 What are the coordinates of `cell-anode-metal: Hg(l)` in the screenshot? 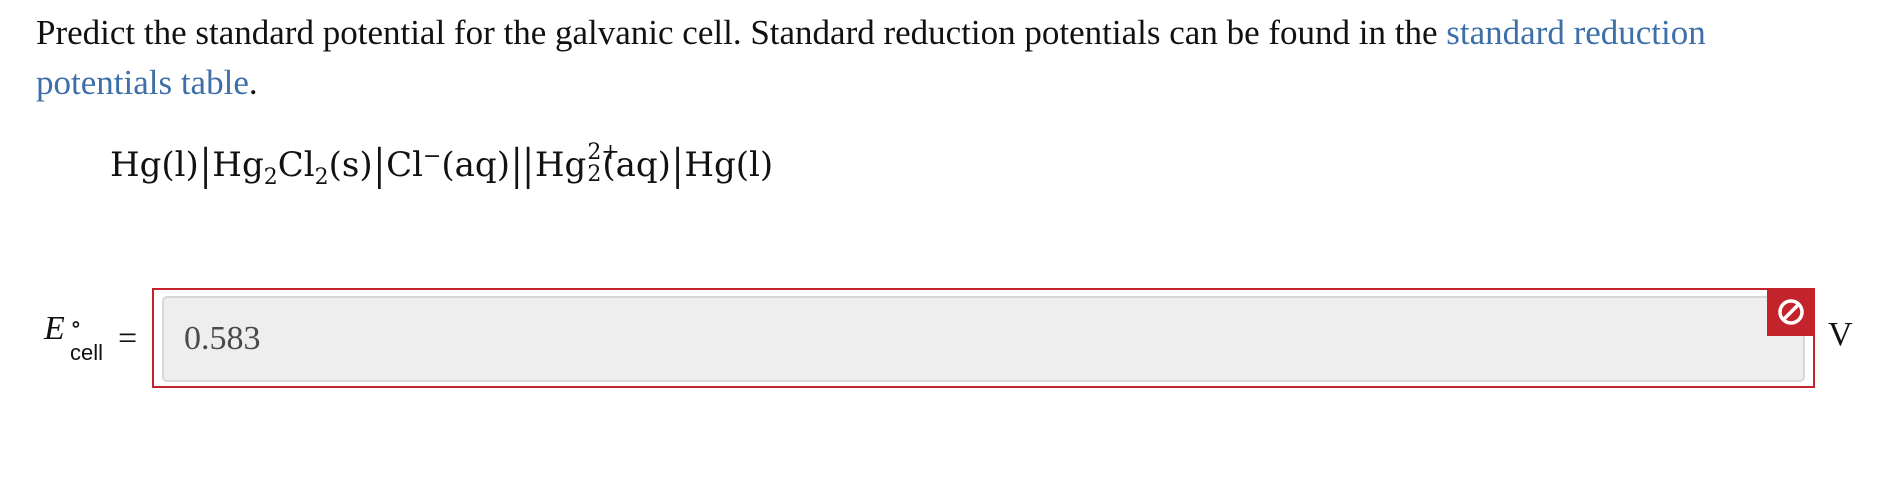 It's located at (154, 165).